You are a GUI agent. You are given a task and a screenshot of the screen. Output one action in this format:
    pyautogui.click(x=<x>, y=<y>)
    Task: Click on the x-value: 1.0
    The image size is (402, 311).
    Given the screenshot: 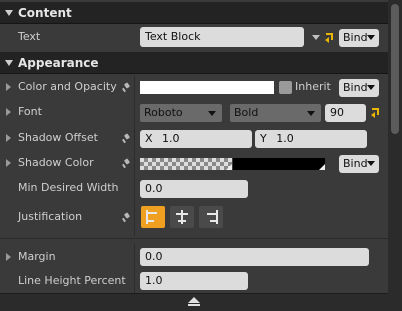 What is the action you would take?
    pyautogui.click(x=171, y=138)
    